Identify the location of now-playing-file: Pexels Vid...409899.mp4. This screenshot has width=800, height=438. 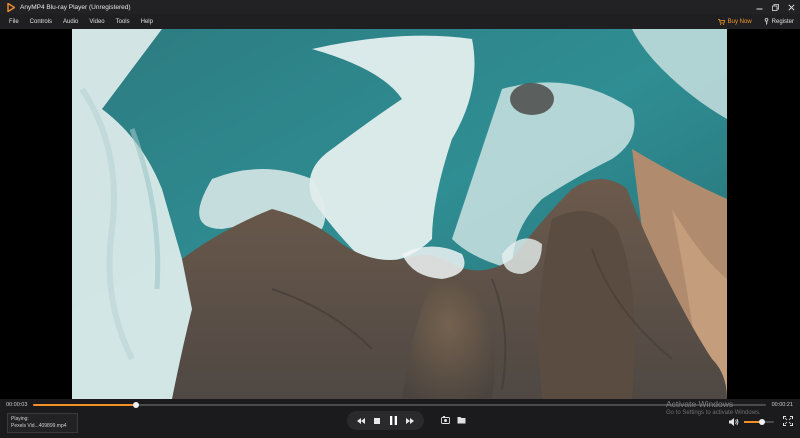
(39, 426).